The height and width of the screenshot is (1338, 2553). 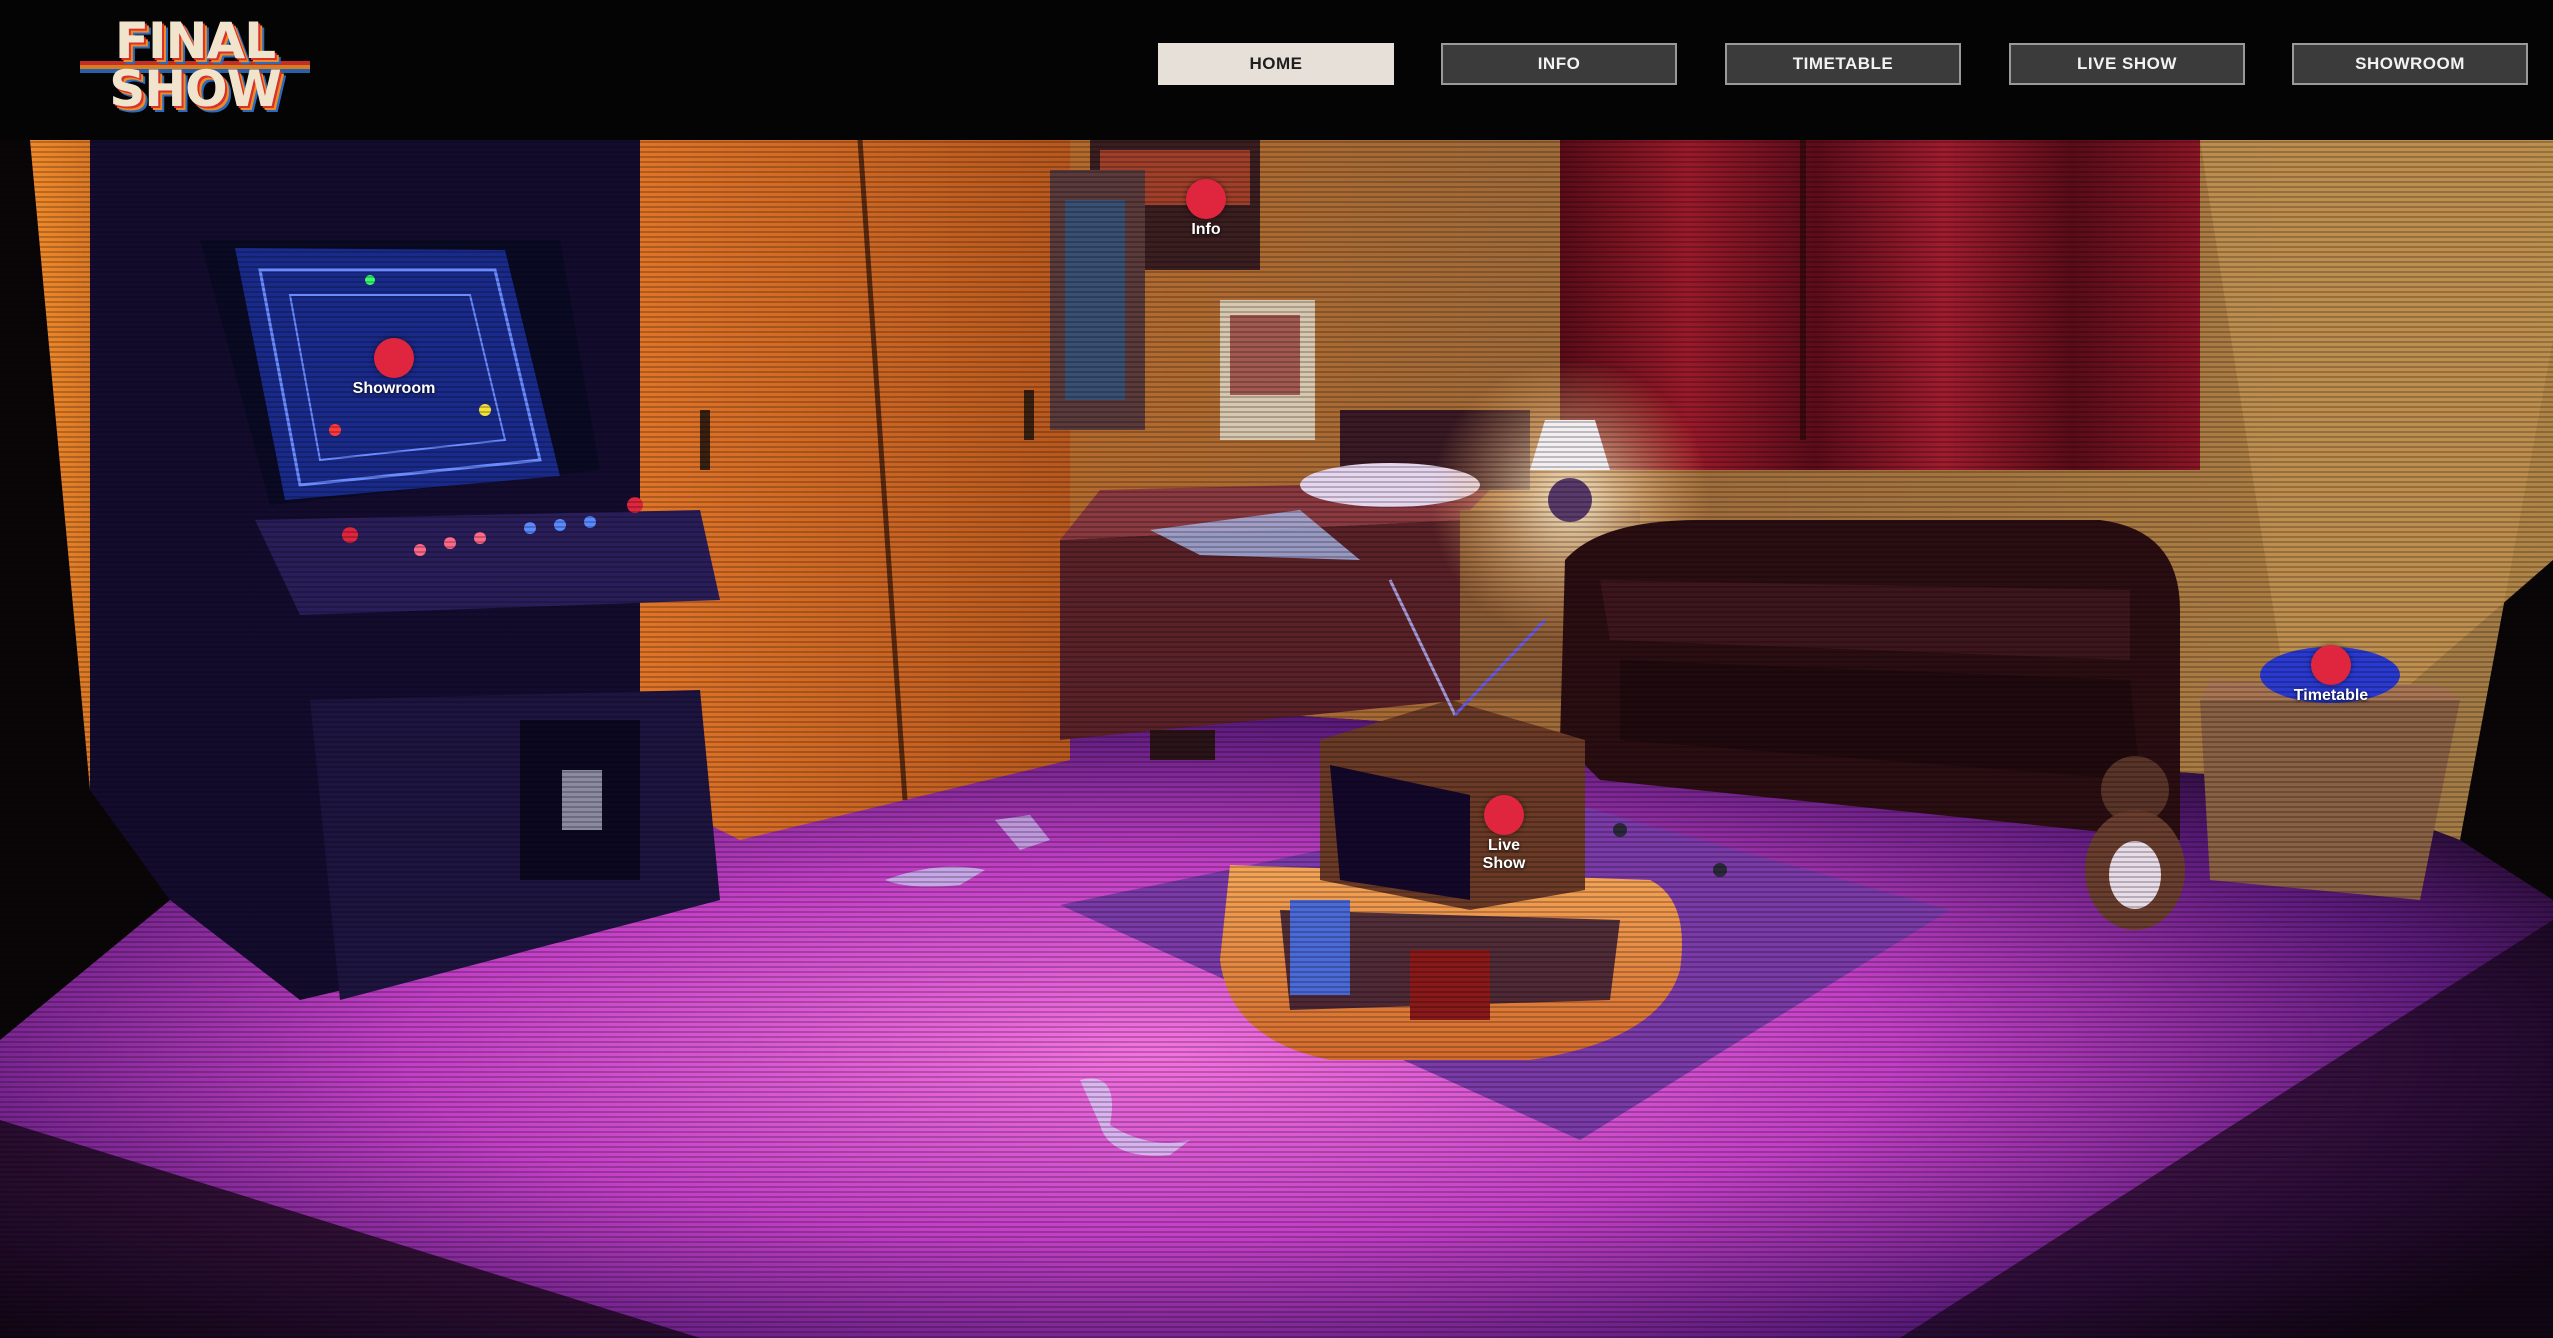 I want to click on hotspot-live-show: Live Show, so click(x=1504, y=834).